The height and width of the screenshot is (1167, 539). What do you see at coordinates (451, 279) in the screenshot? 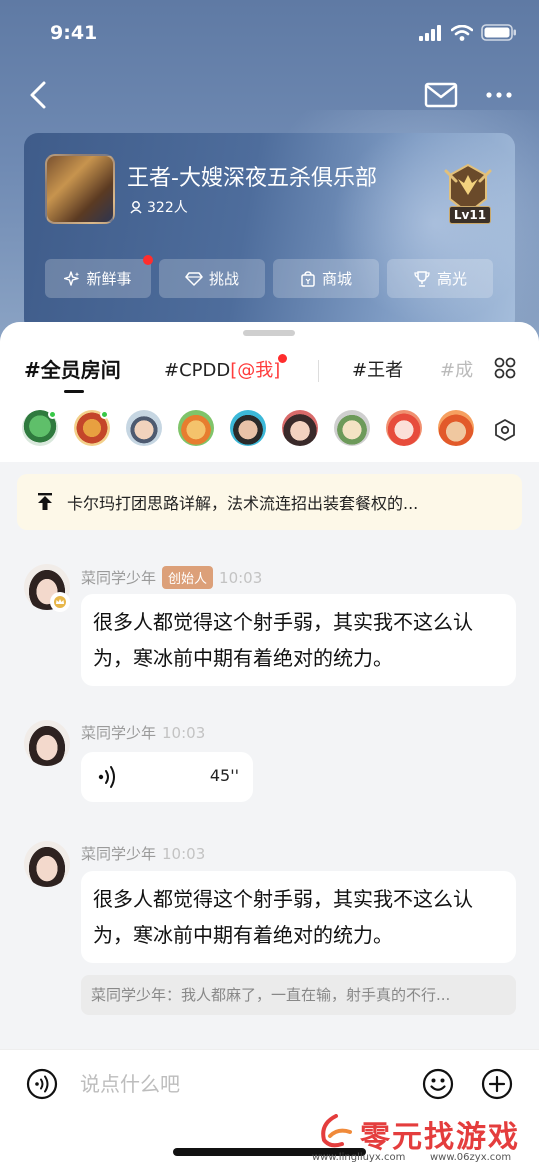
I see `highlight-button-label: 高光` at bounding box center [451, 279].